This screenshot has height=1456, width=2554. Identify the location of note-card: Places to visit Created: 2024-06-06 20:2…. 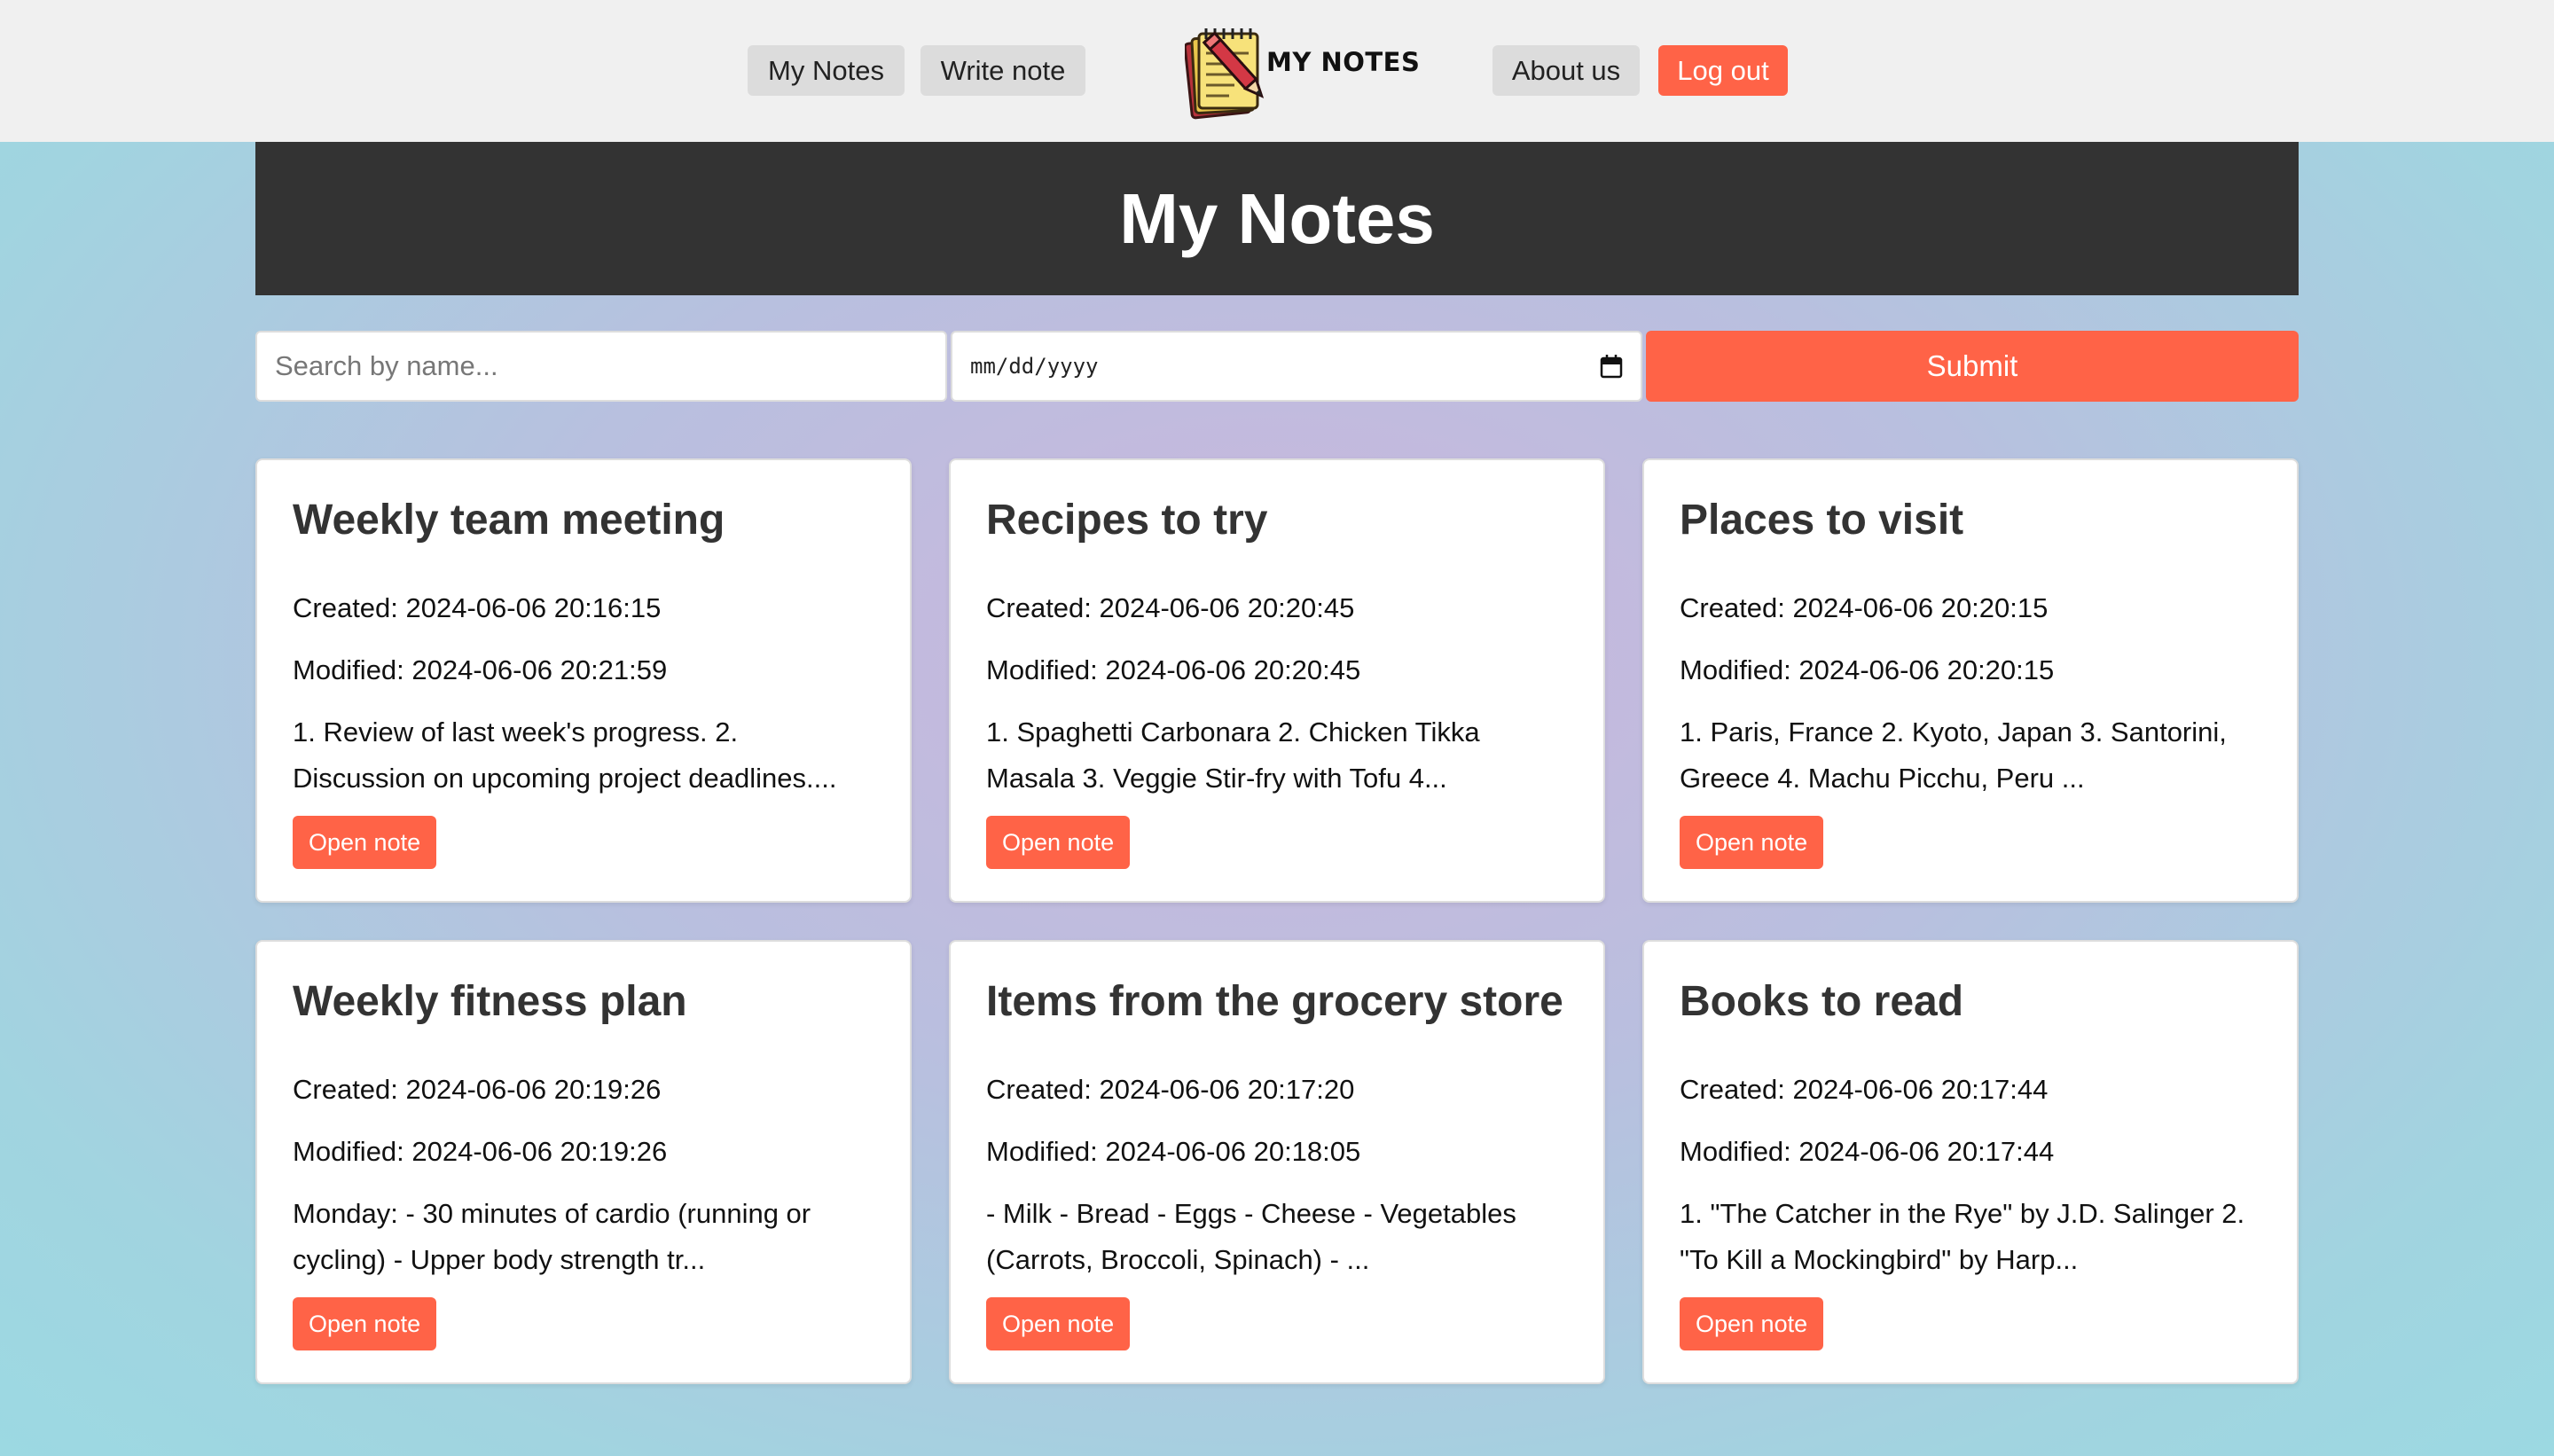
(1970, 680).